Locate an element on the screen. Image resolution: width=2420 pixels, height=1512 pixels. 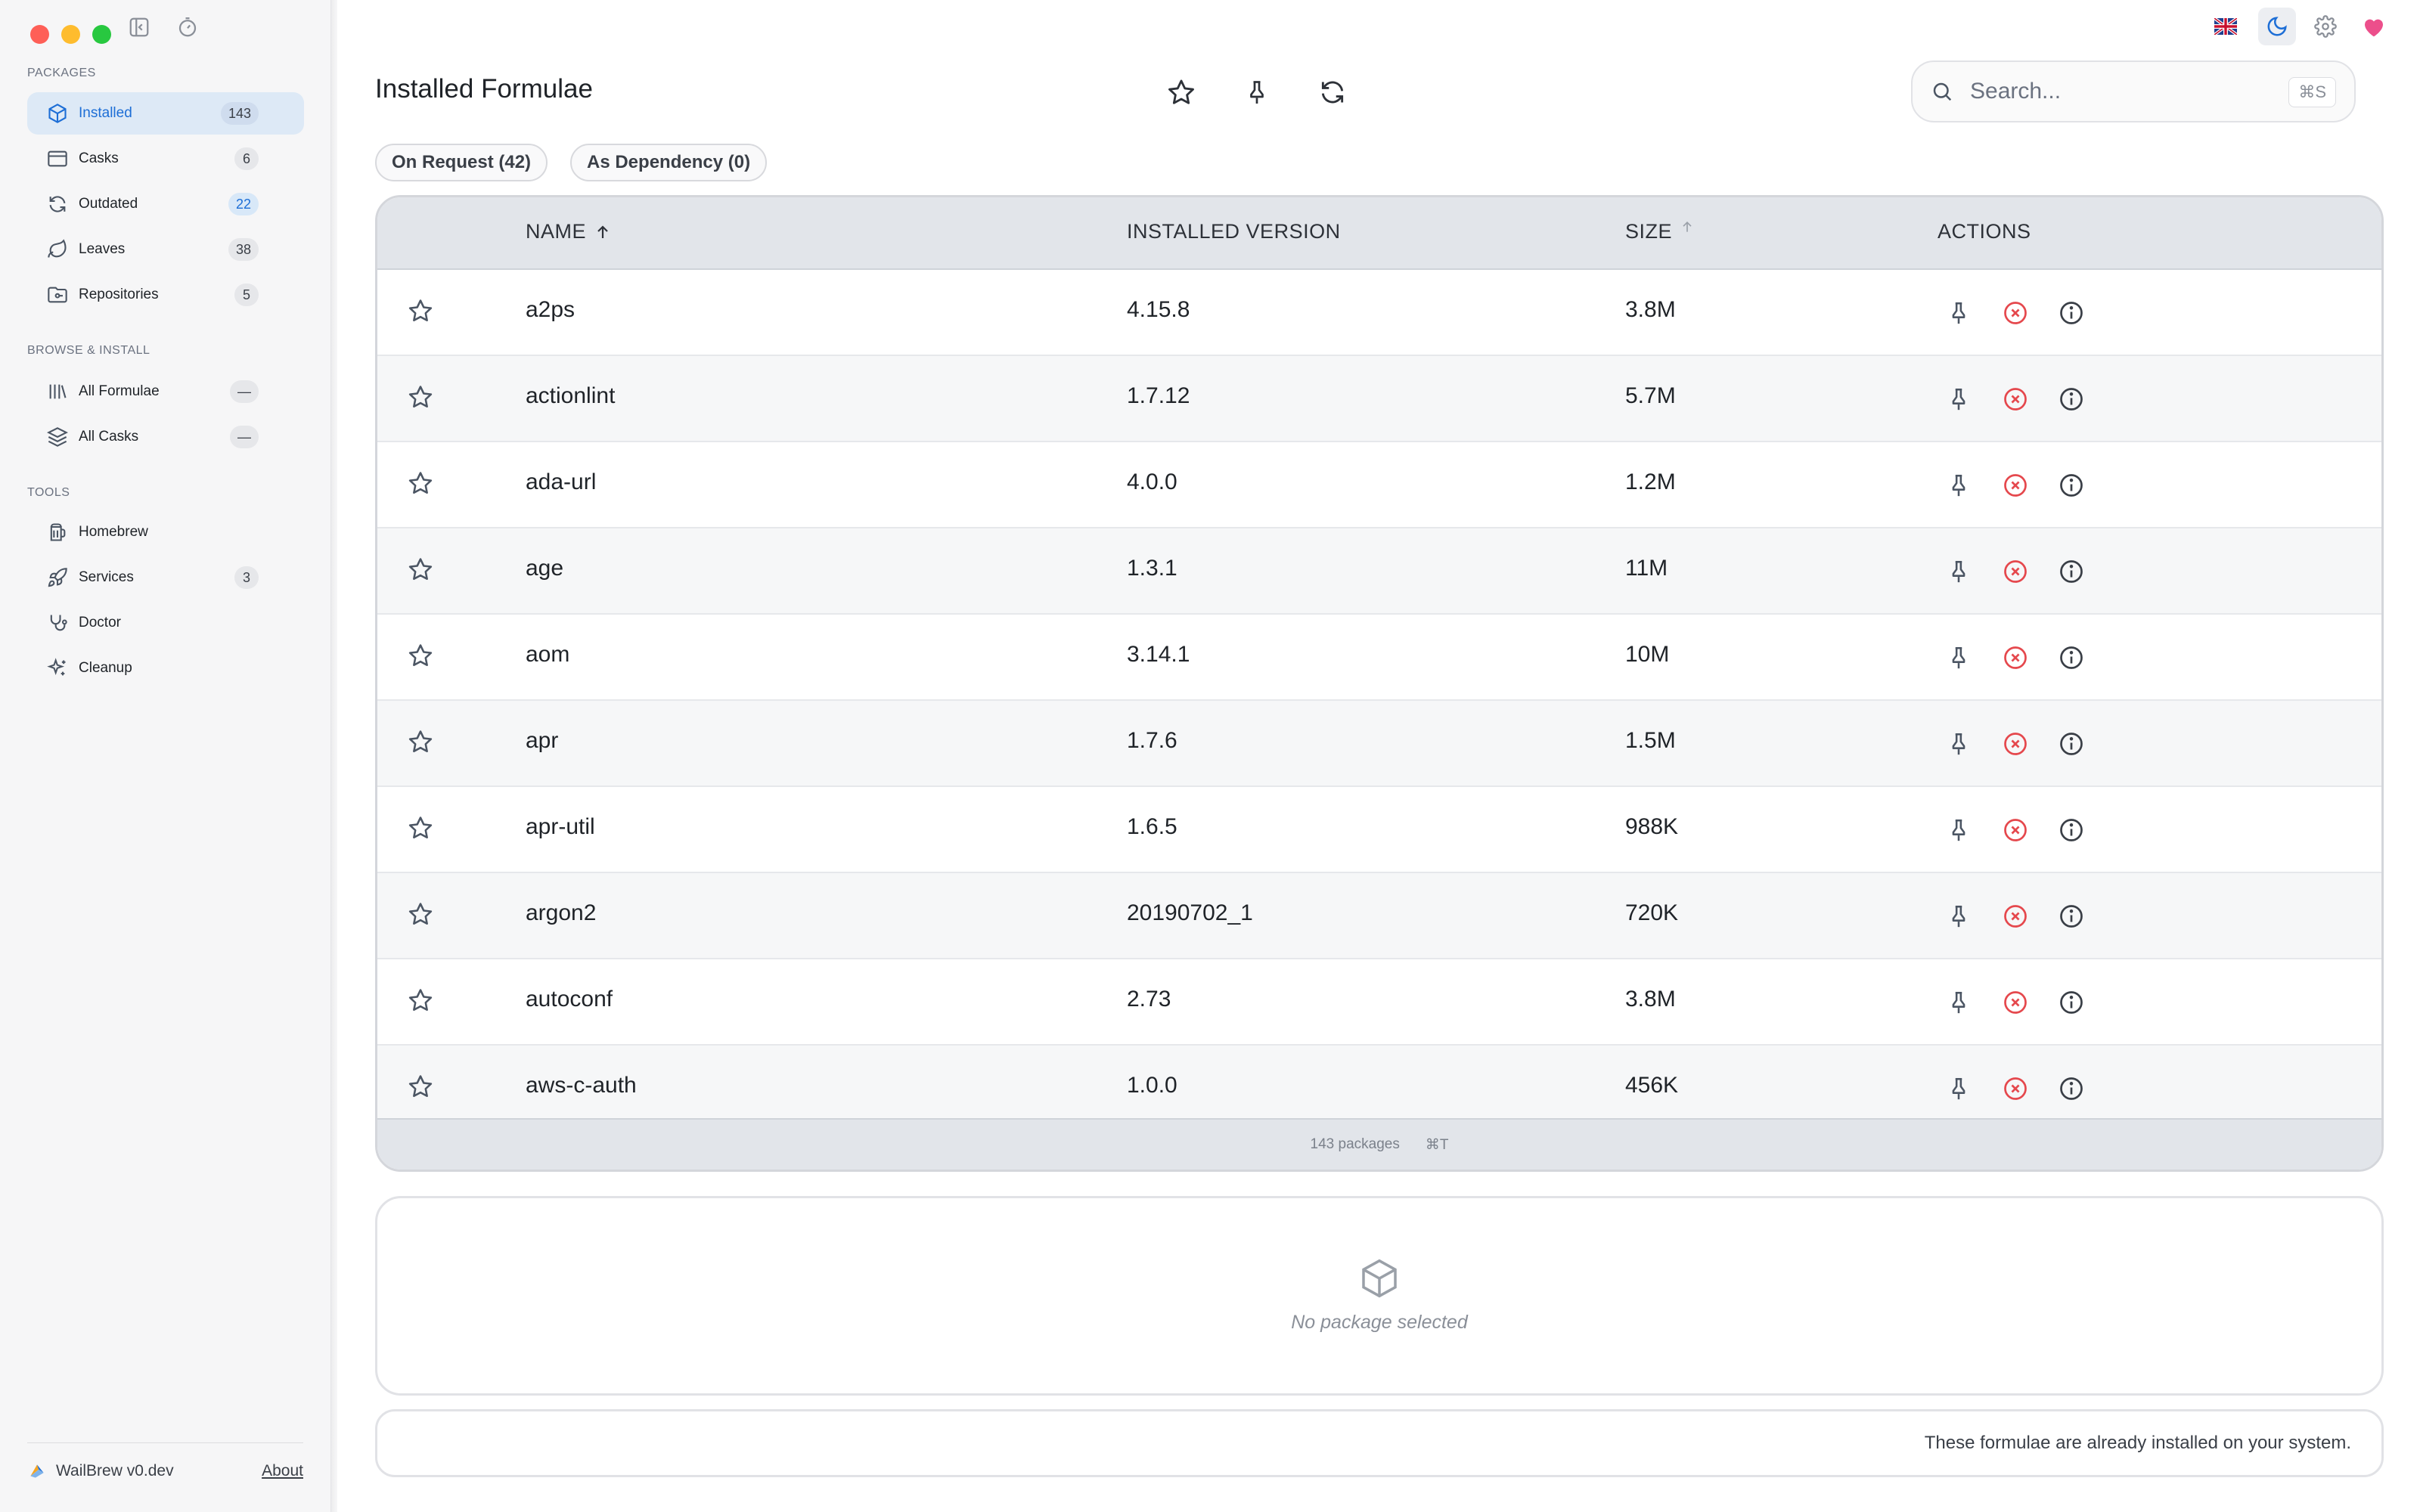
package-version: 1.6.5 is located at coordinates (1152, 826).